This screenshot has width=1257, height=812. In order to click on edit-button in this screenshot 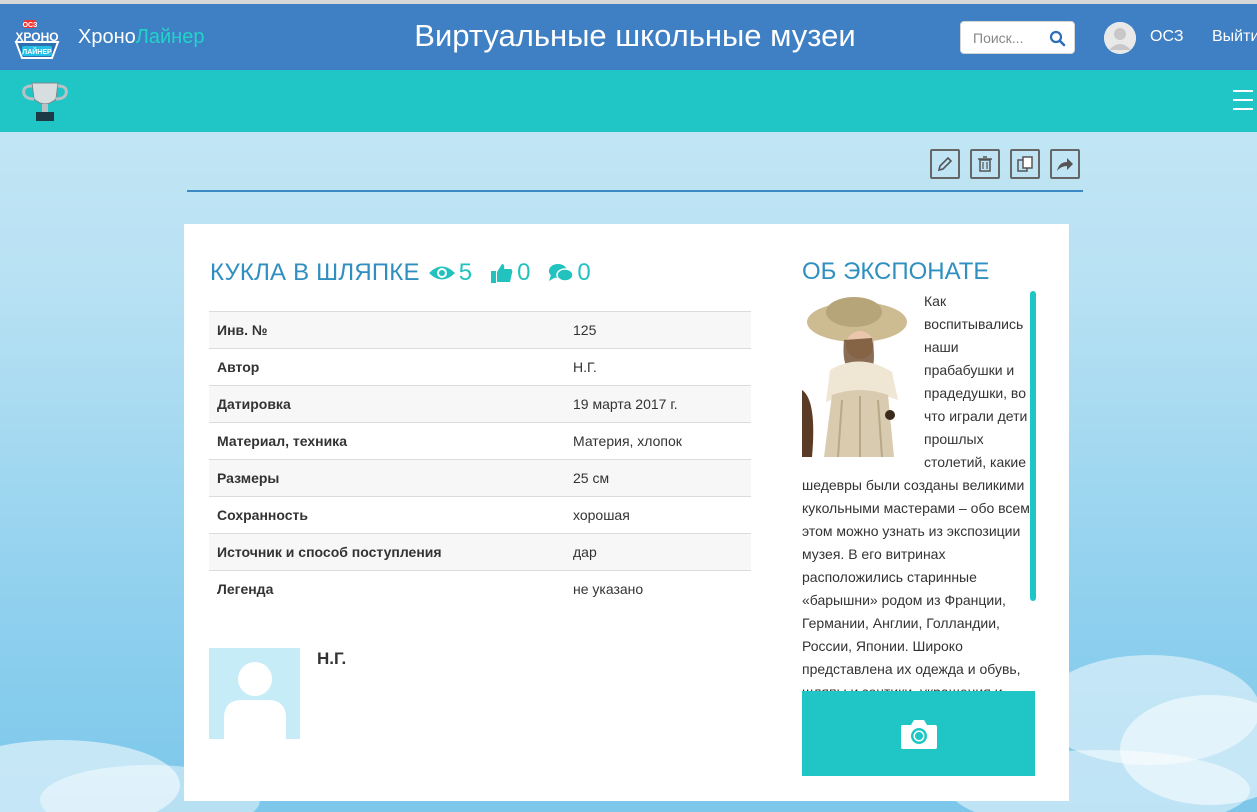, I will do `click(945, 164)`.